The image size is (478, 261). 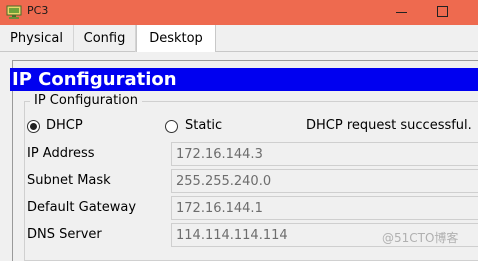 I want to click on pc-app-icon, so click(x=14, y=12).